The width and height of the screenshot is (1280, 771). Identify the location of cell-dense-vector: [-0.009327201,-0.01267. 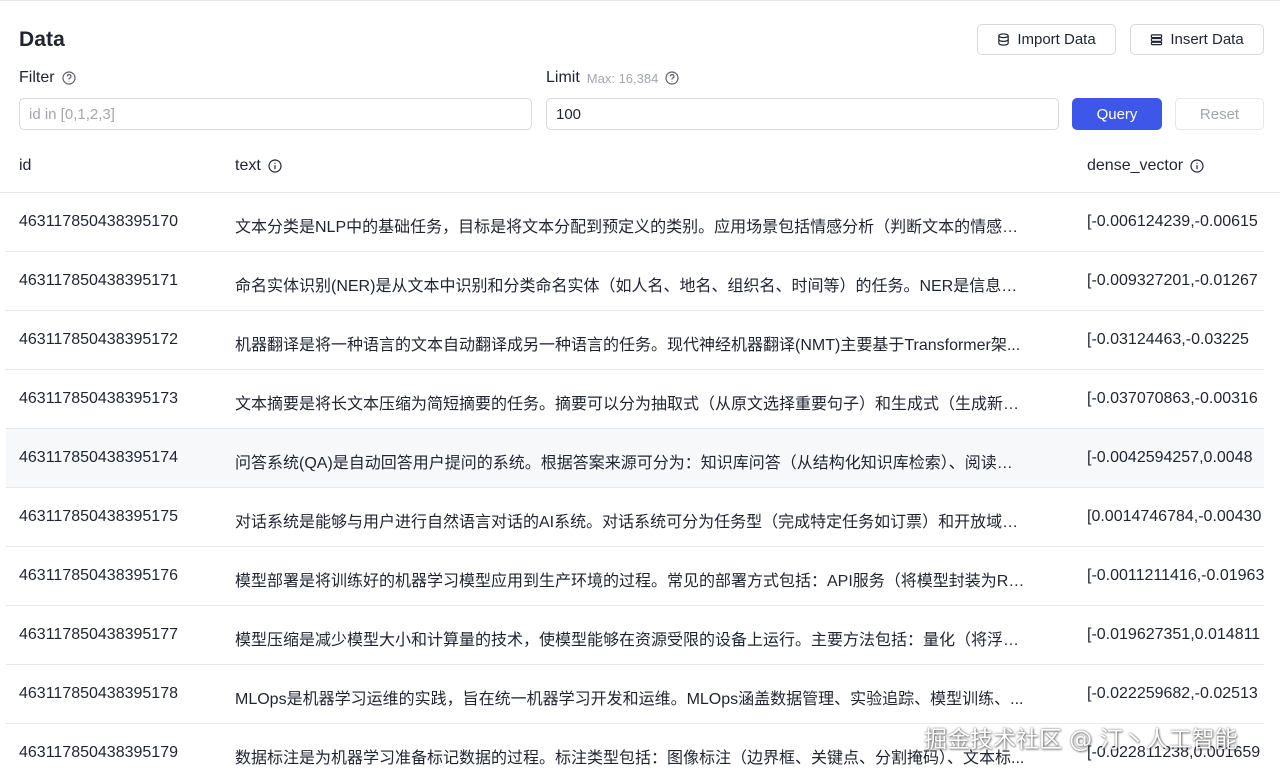
(1172, 280).